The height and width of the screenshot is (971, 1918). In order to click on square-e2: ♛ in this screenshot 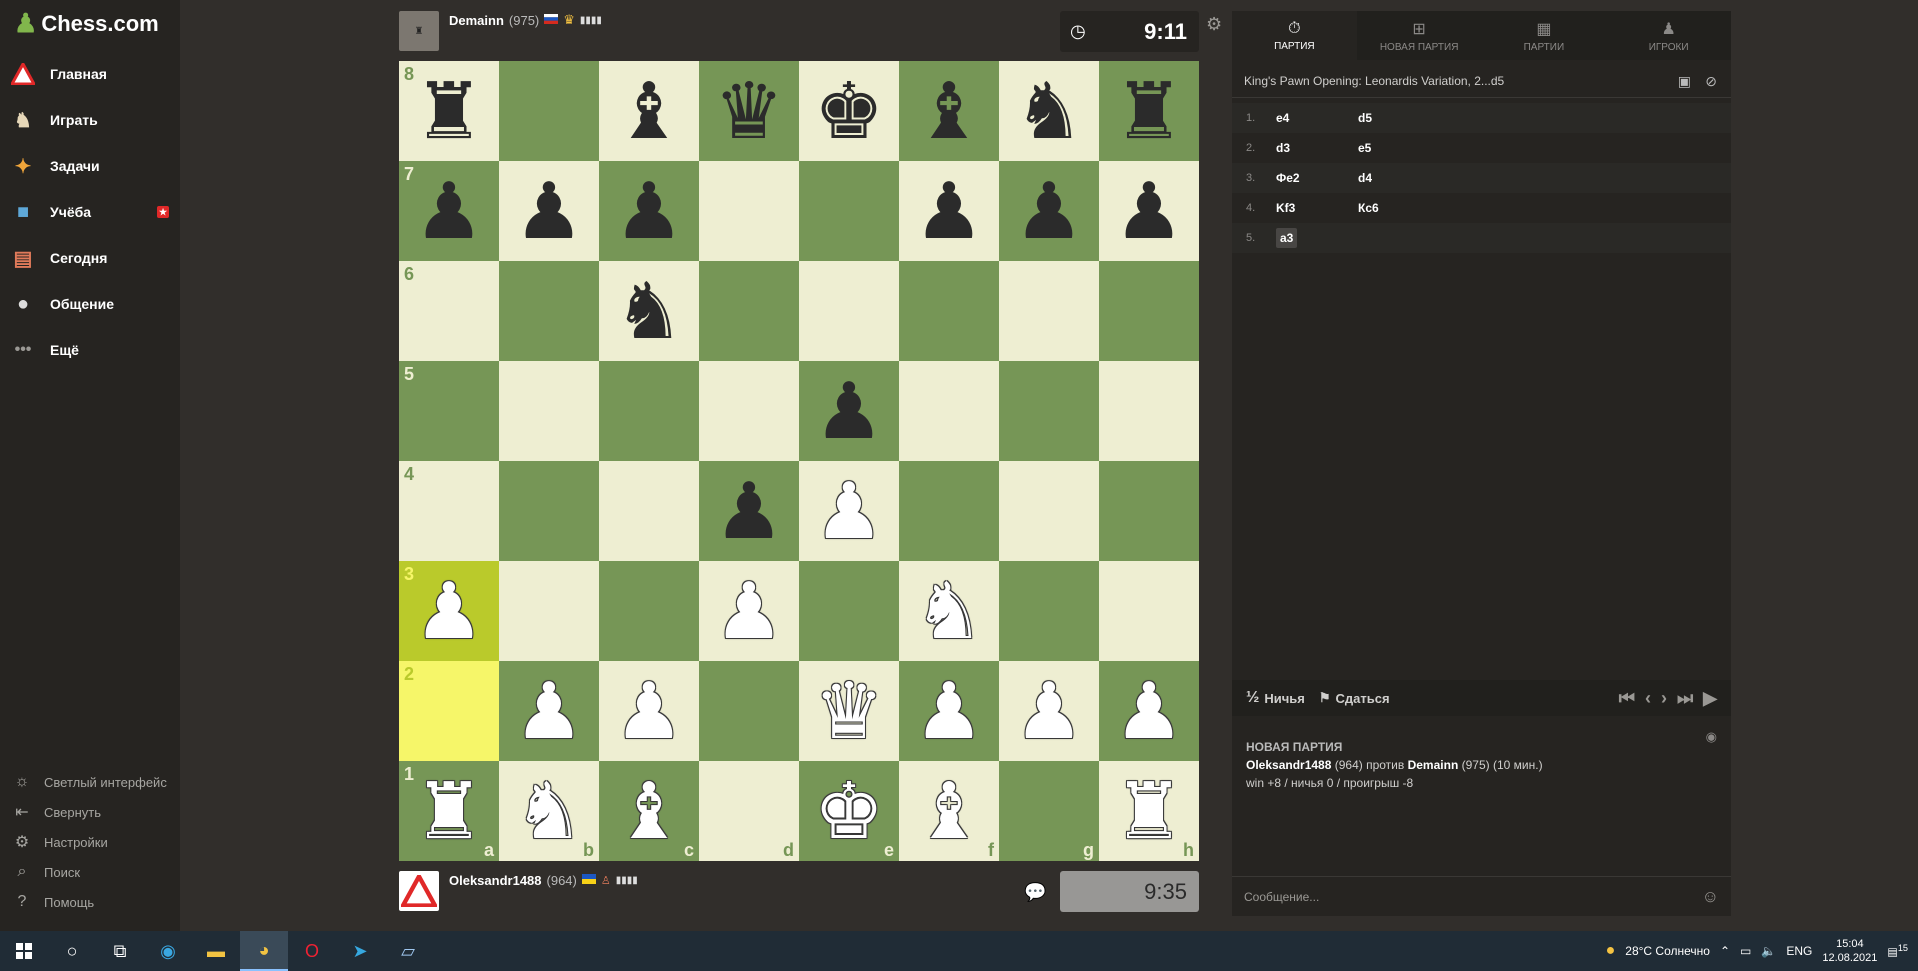, I will do `click(849, 711)`.